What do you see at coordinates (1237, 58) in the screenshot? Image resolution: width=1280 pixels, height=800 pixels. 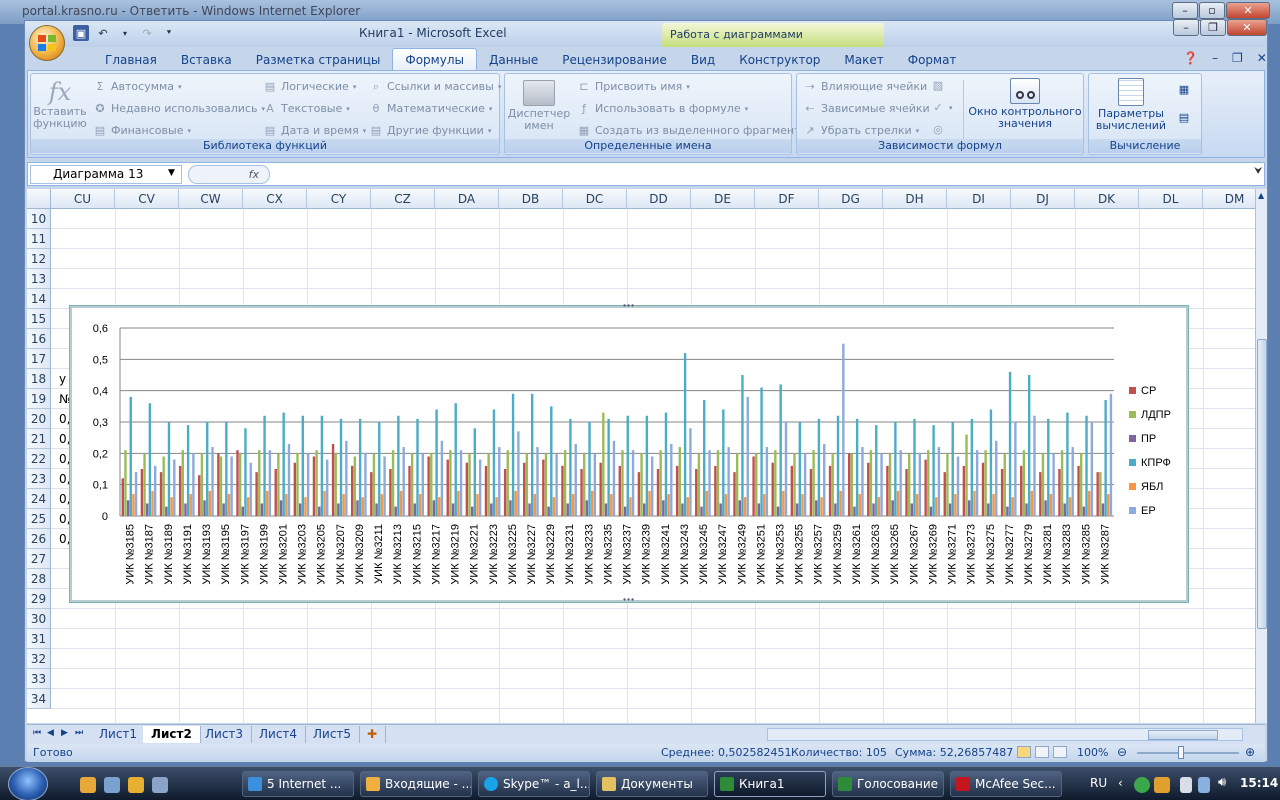 I see `workbook-restore-icon: ❐` at bounding box center [1237, 58].